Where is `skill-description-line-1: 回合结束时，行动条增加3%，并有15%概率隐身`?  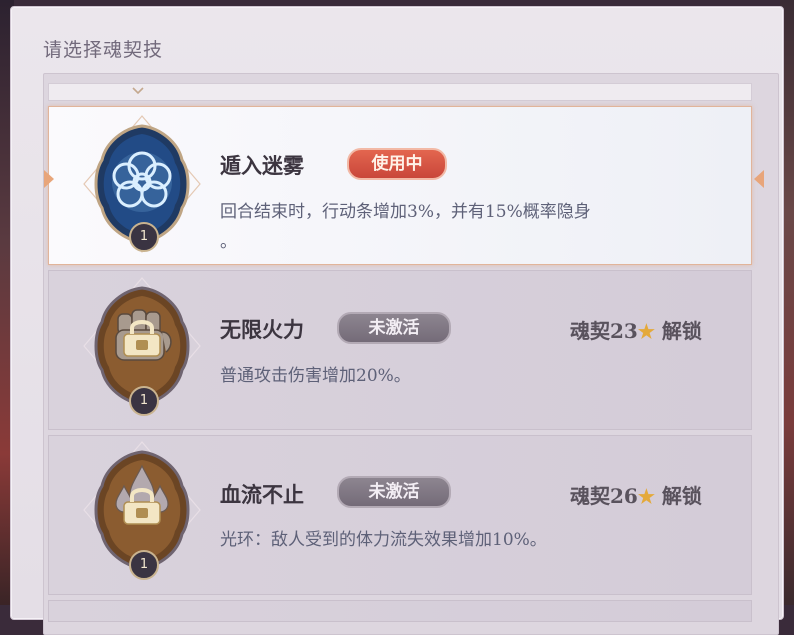
skill-description-line-1: 回合结束时，行动条增加3%，并有15%概率隐身 is located at coordinates (405, 212).